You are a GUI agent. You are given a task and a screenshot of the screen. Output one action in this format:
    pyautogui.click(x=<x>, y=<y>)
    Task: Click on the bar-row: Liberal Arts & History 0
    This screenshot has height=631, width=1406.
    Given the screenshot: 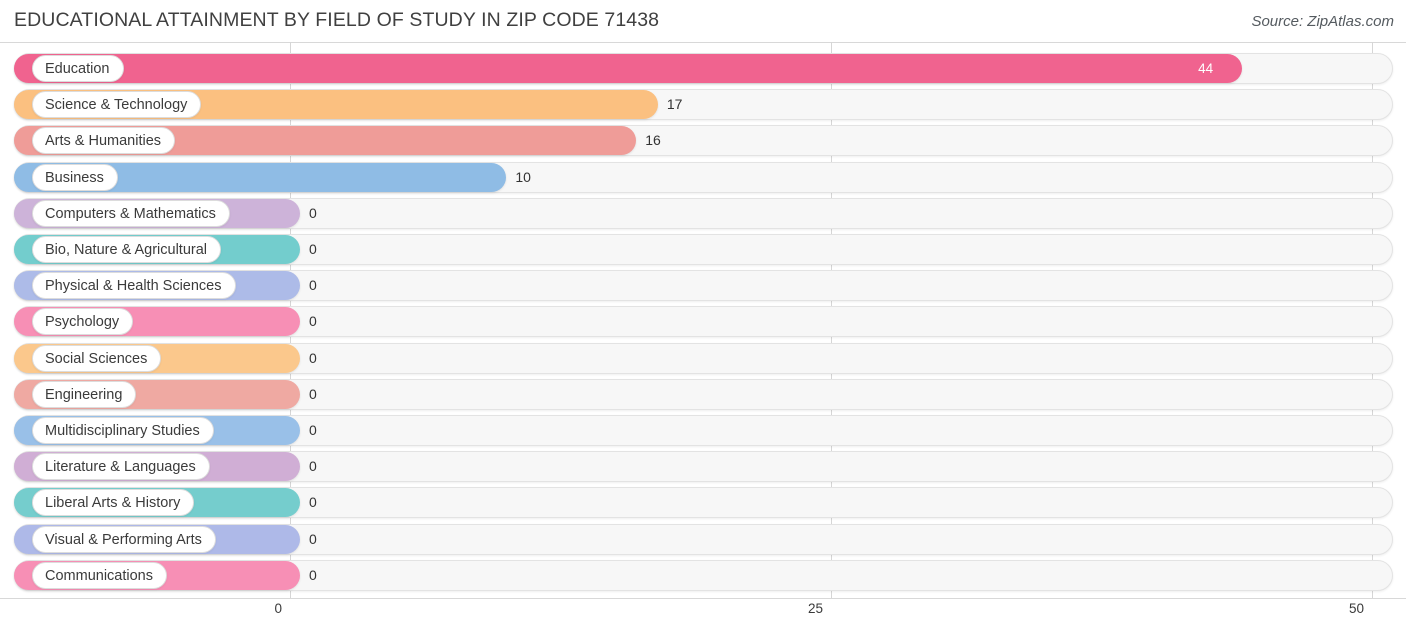 What is the action you would take?
    pyautogui.click(x=703, y=503)
    